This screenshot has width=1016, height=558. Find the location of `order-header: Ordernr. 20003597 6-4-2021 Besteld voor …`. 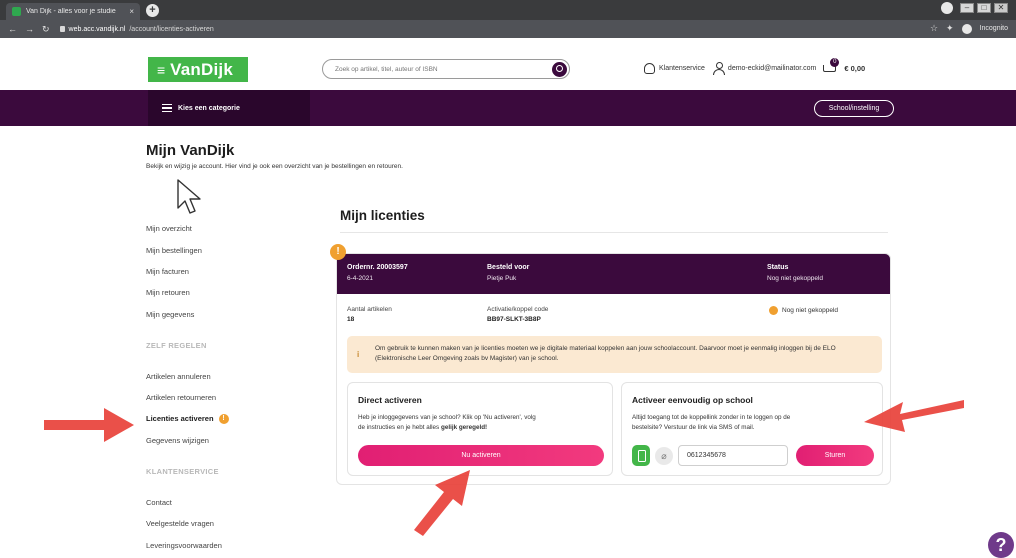

order-header: Ordernr. 20003597 6-4-2021 Besteld voor … is located at coordinates (613, 274).